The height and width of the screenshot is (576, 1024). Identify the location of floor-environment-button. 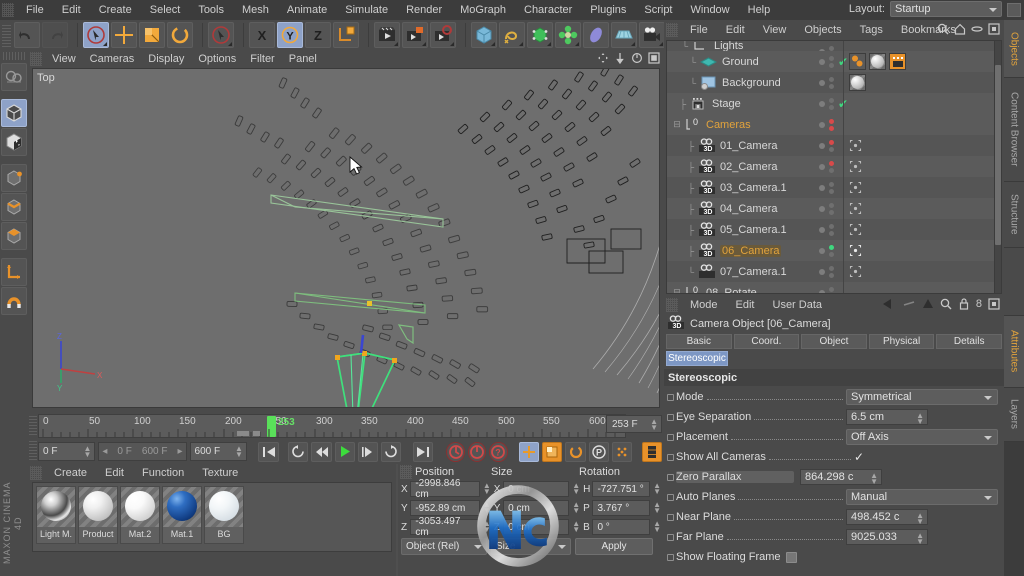
(624, 35).